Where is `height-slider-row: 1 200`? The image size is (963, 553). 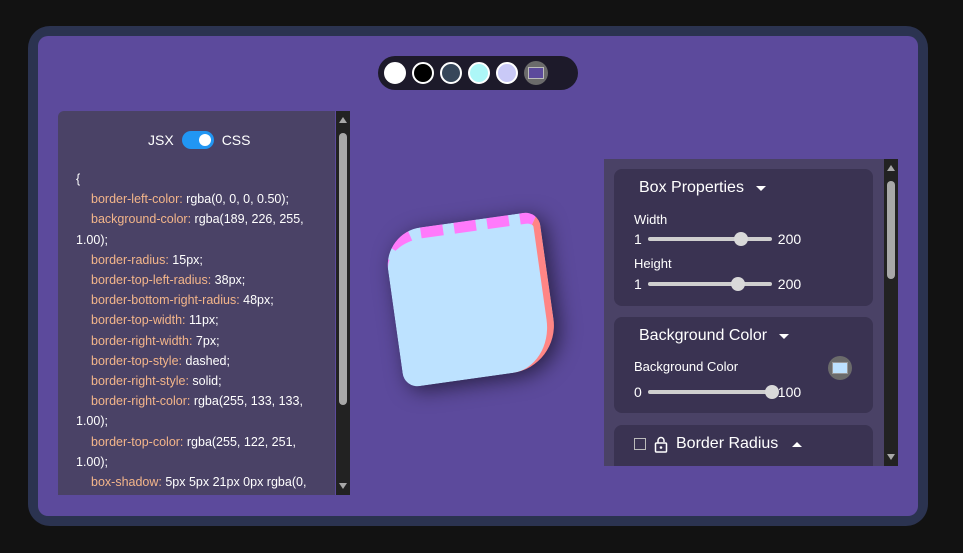
height-slider-row: 1 200 is located at coordinates (717, 284).